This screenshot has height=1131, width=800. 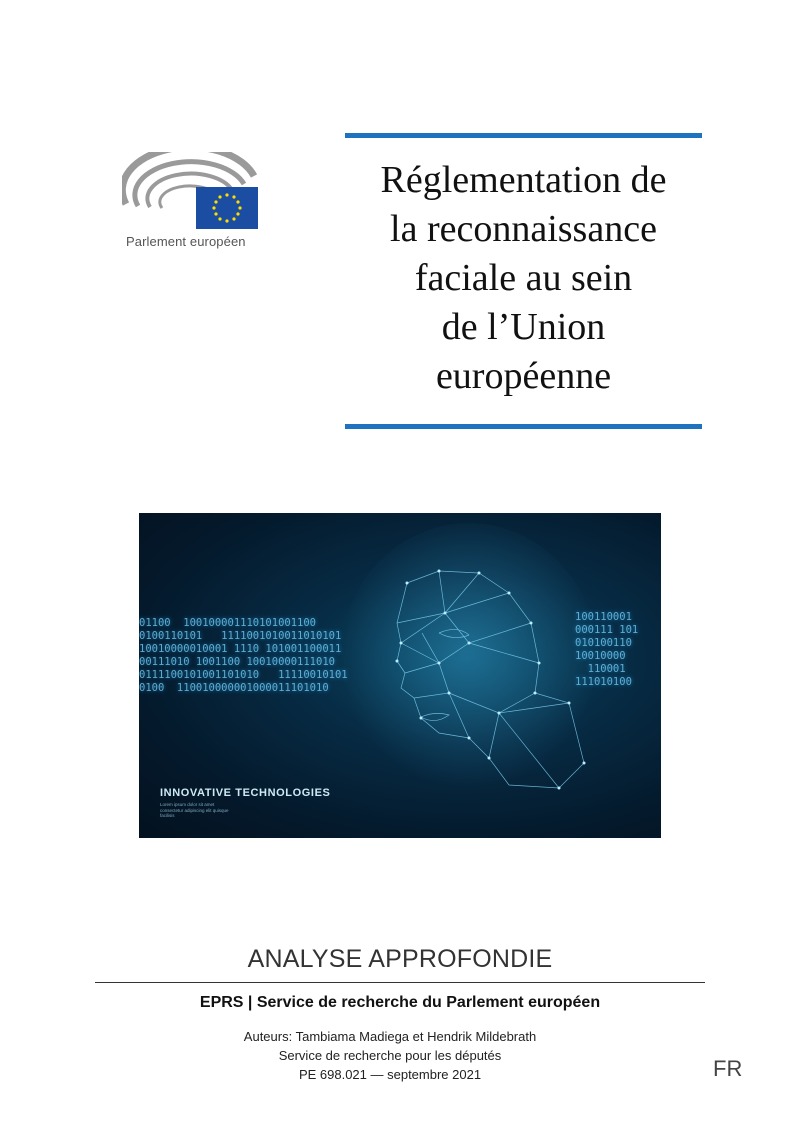 What do you see at coordinates (523, 426) in the screenshot?
I see `title-bottom-rule` at bounding box center [523, 426].